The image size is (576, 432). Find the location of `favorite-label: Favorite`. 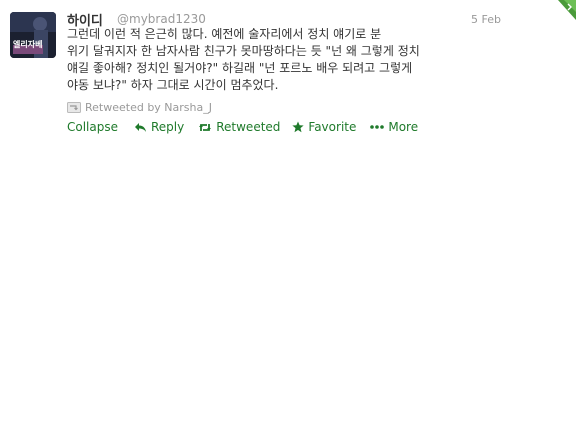

favorite-label: Favorite is located at coordinates (332, 127).